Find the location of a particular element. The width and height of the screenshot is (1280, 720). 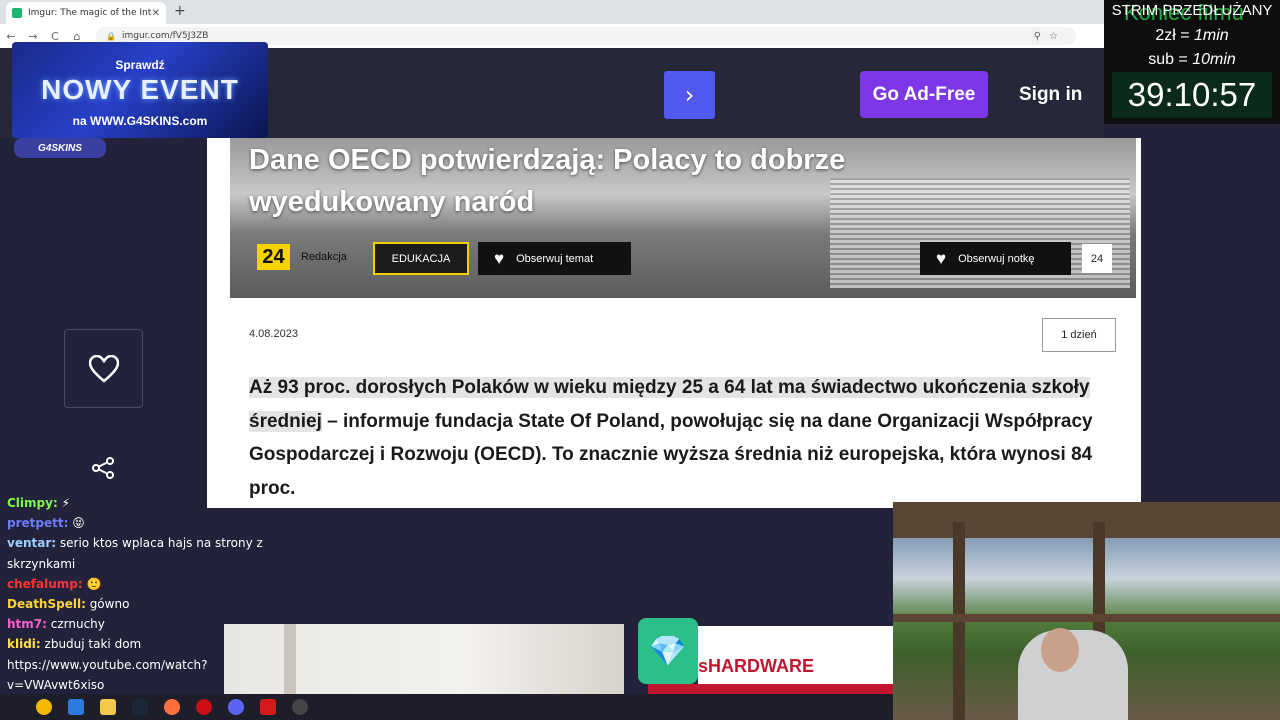

tab-close-icon: ✕ is located at coordinates (156, 13).